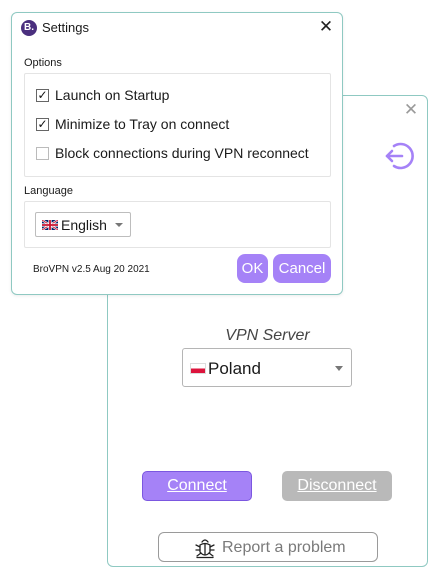 The height and width of the screenshot is (575, 436). Describe the element at coordinates (43, 63) in the screenshot. I see `options-heading: Options` at that location.